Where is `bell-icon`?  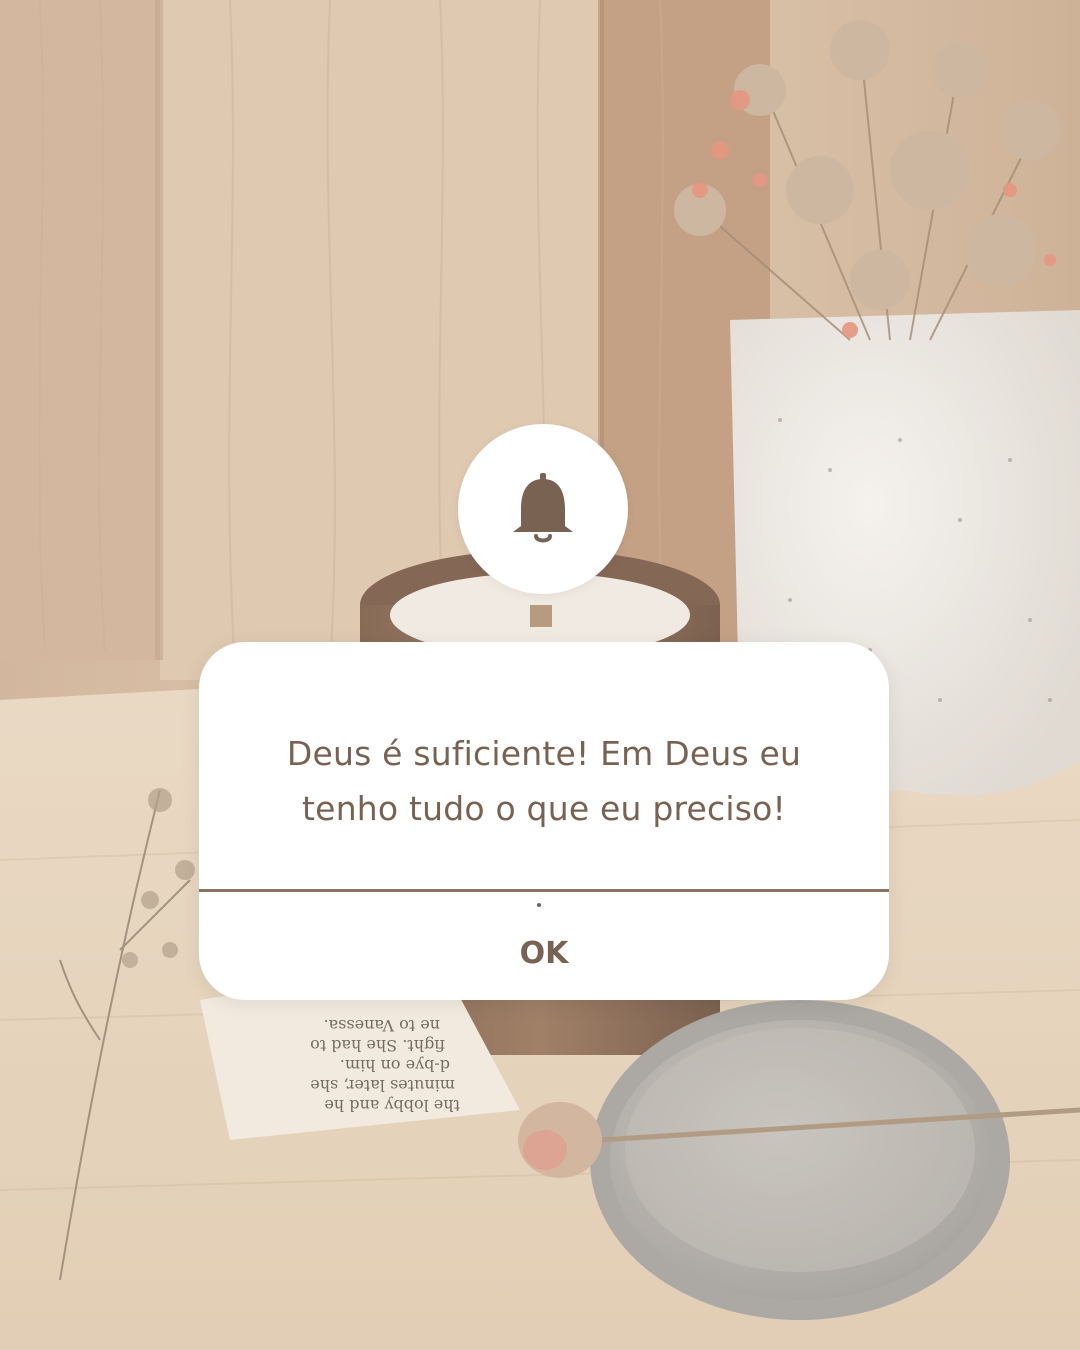 bell-icon is located at coordinates (543, 508).